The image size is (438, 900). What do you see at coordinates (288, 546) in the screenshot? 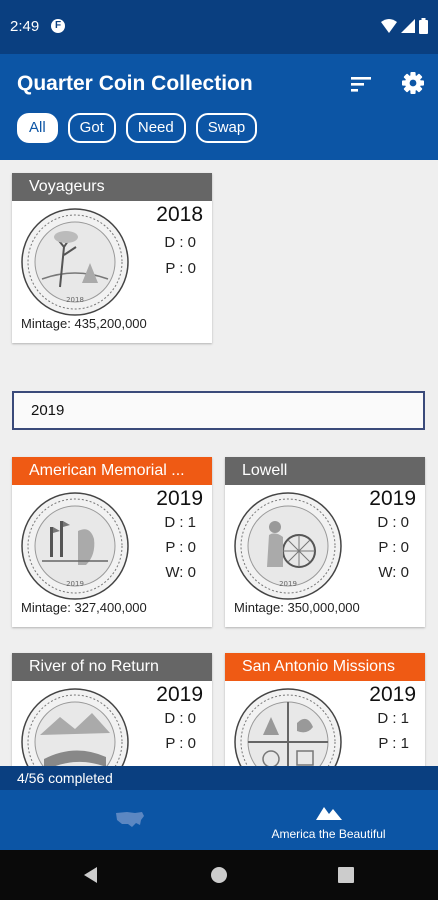
I see `coin-lowell-image: 2019` at bounding box center [288, 546].